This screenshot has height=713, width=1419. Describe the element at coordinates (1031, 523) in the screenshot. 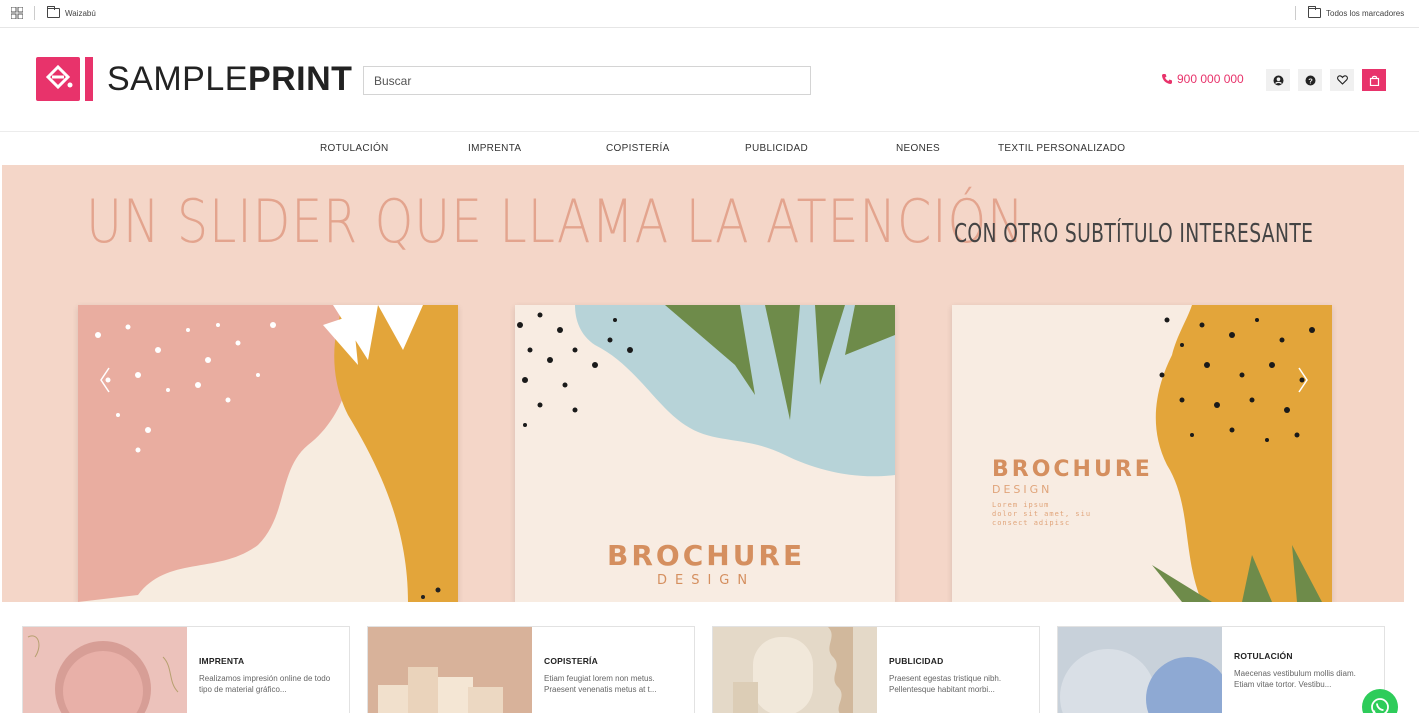

I see `brochure-body-line: consect adipisc` at that location.